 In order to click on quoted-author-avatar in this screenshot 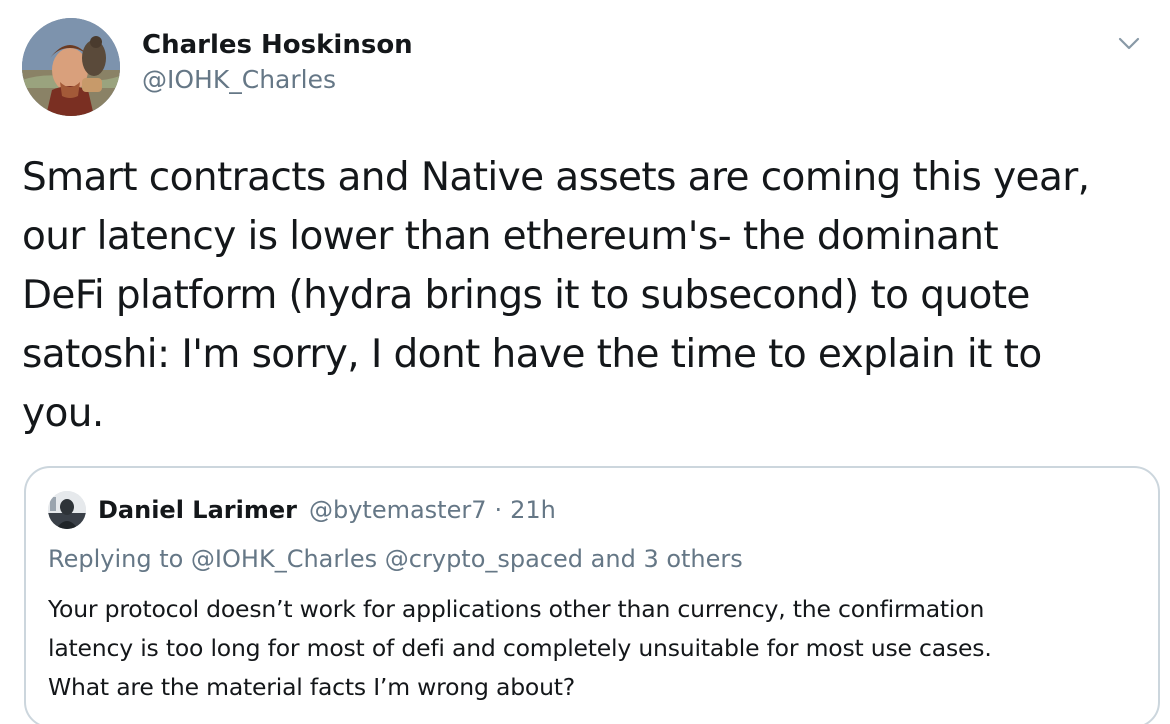, I will do `click(67, 510)`.